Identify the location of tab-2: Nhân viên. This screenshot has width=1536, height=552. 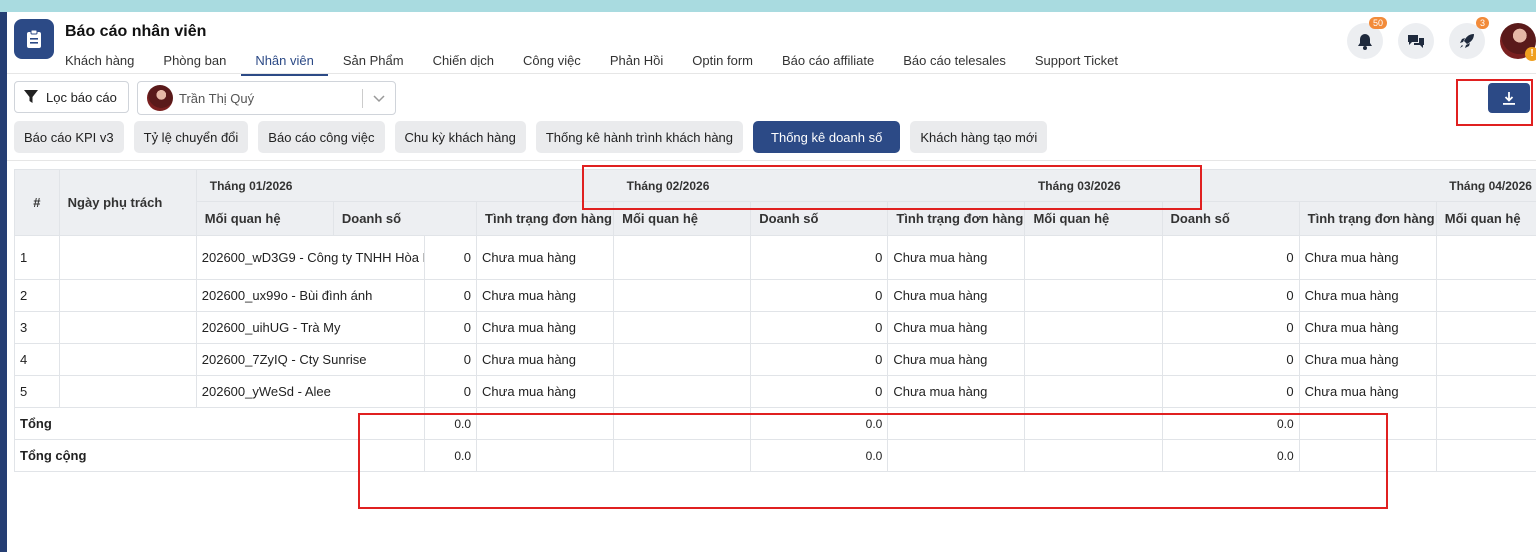
(284, 61).